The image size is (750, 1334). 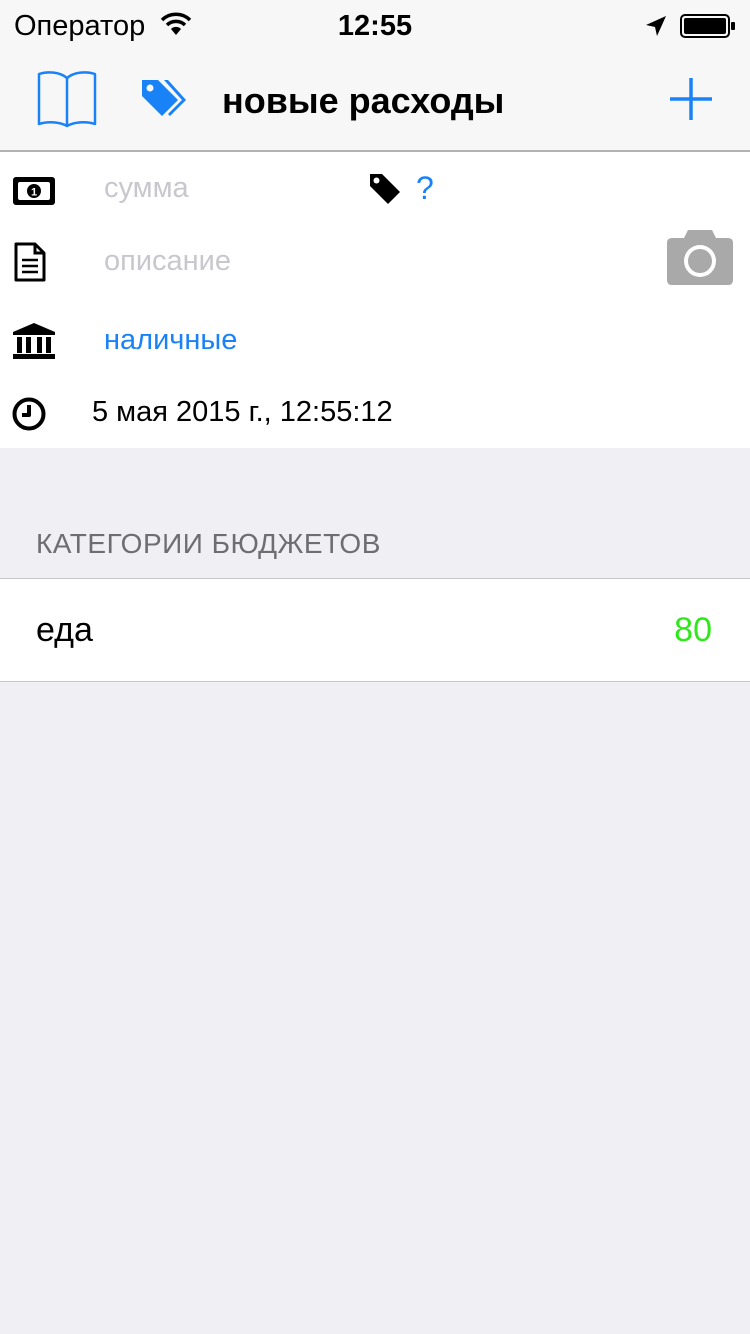 What do you see at coordinates (375, 630) in the screenshot?
I see `list-item: еда 80` at bounding box center [375, 630].